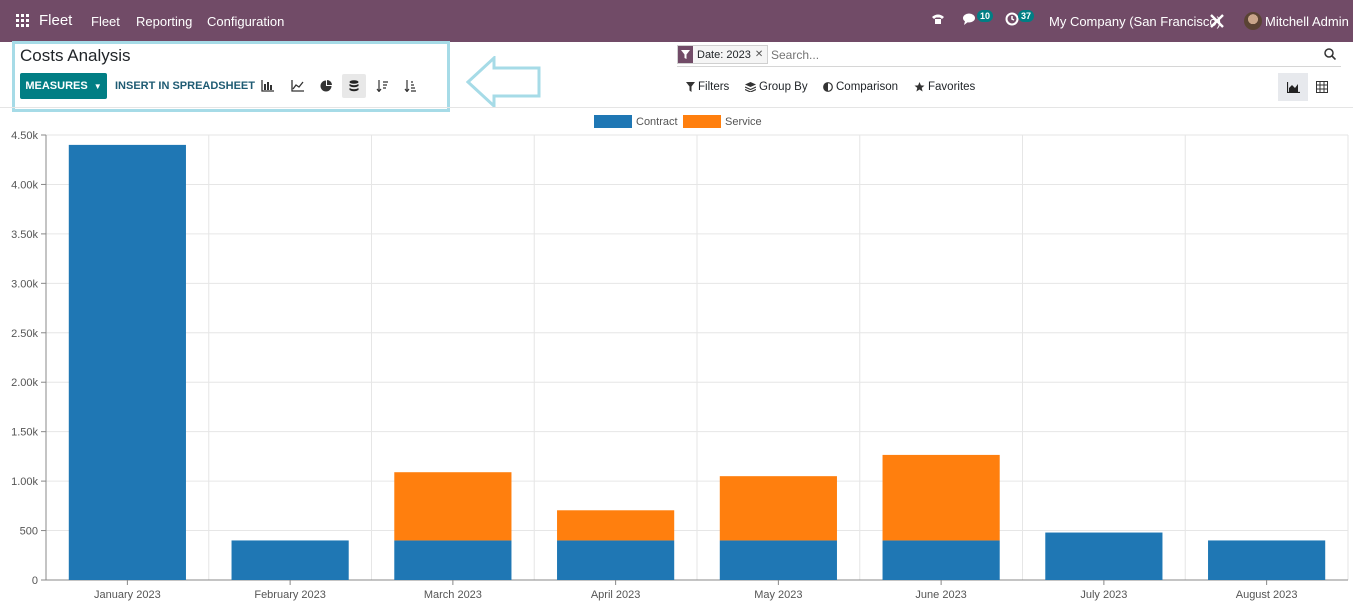 Image resolution: width=1353 pixels, height=612 pixels. I want to click on x-tick-label: January 2023, so click(127, 595).